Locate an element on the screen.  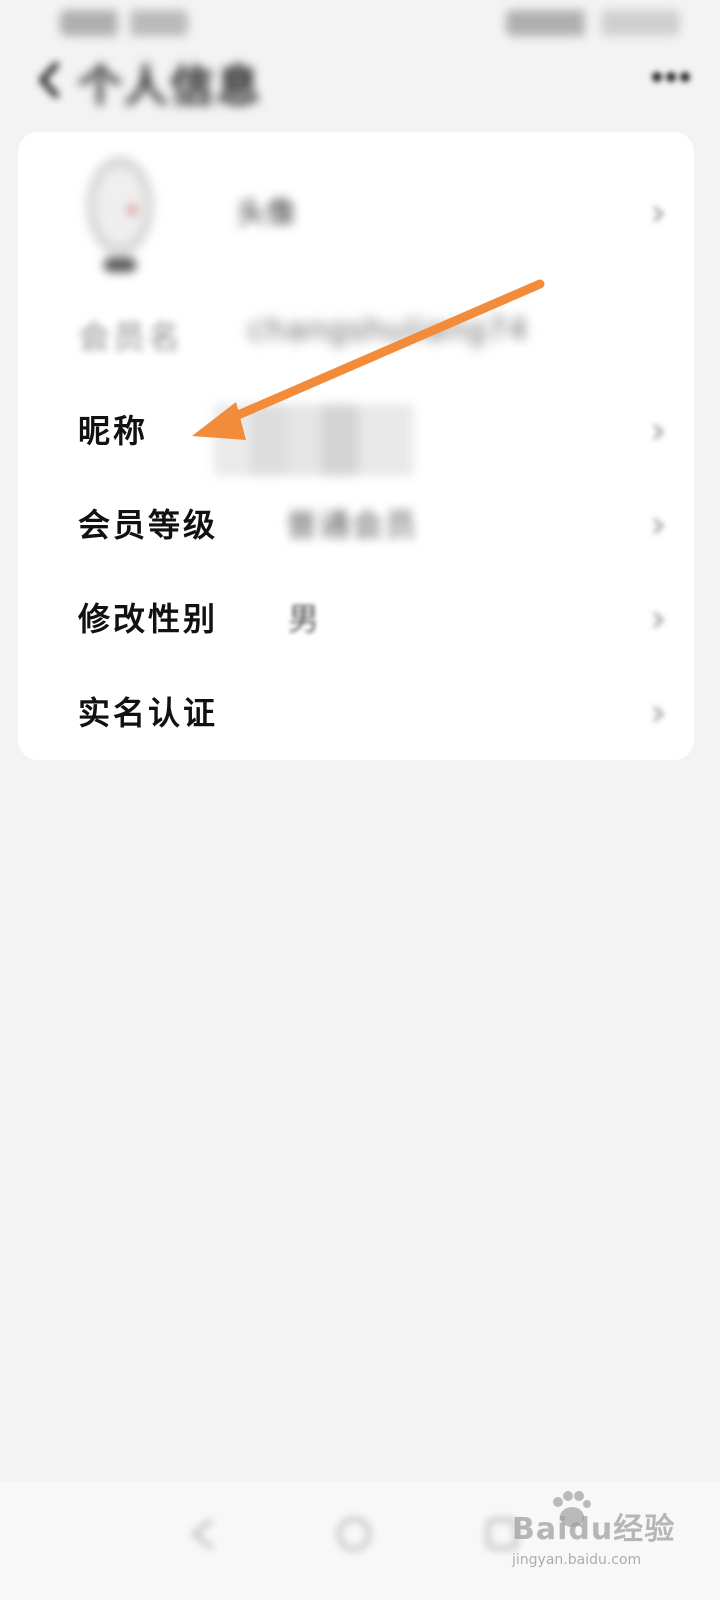
gender-row: 修改性别 男 is located at coordinates (356, 620).